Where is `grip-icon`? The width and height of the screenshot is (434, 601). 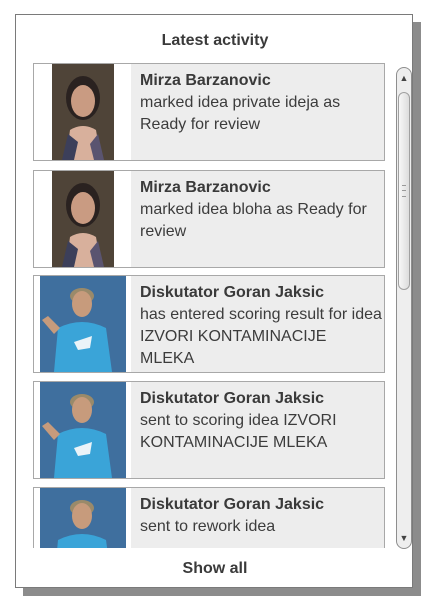
grip-icon is located at coordinates (404, 191).